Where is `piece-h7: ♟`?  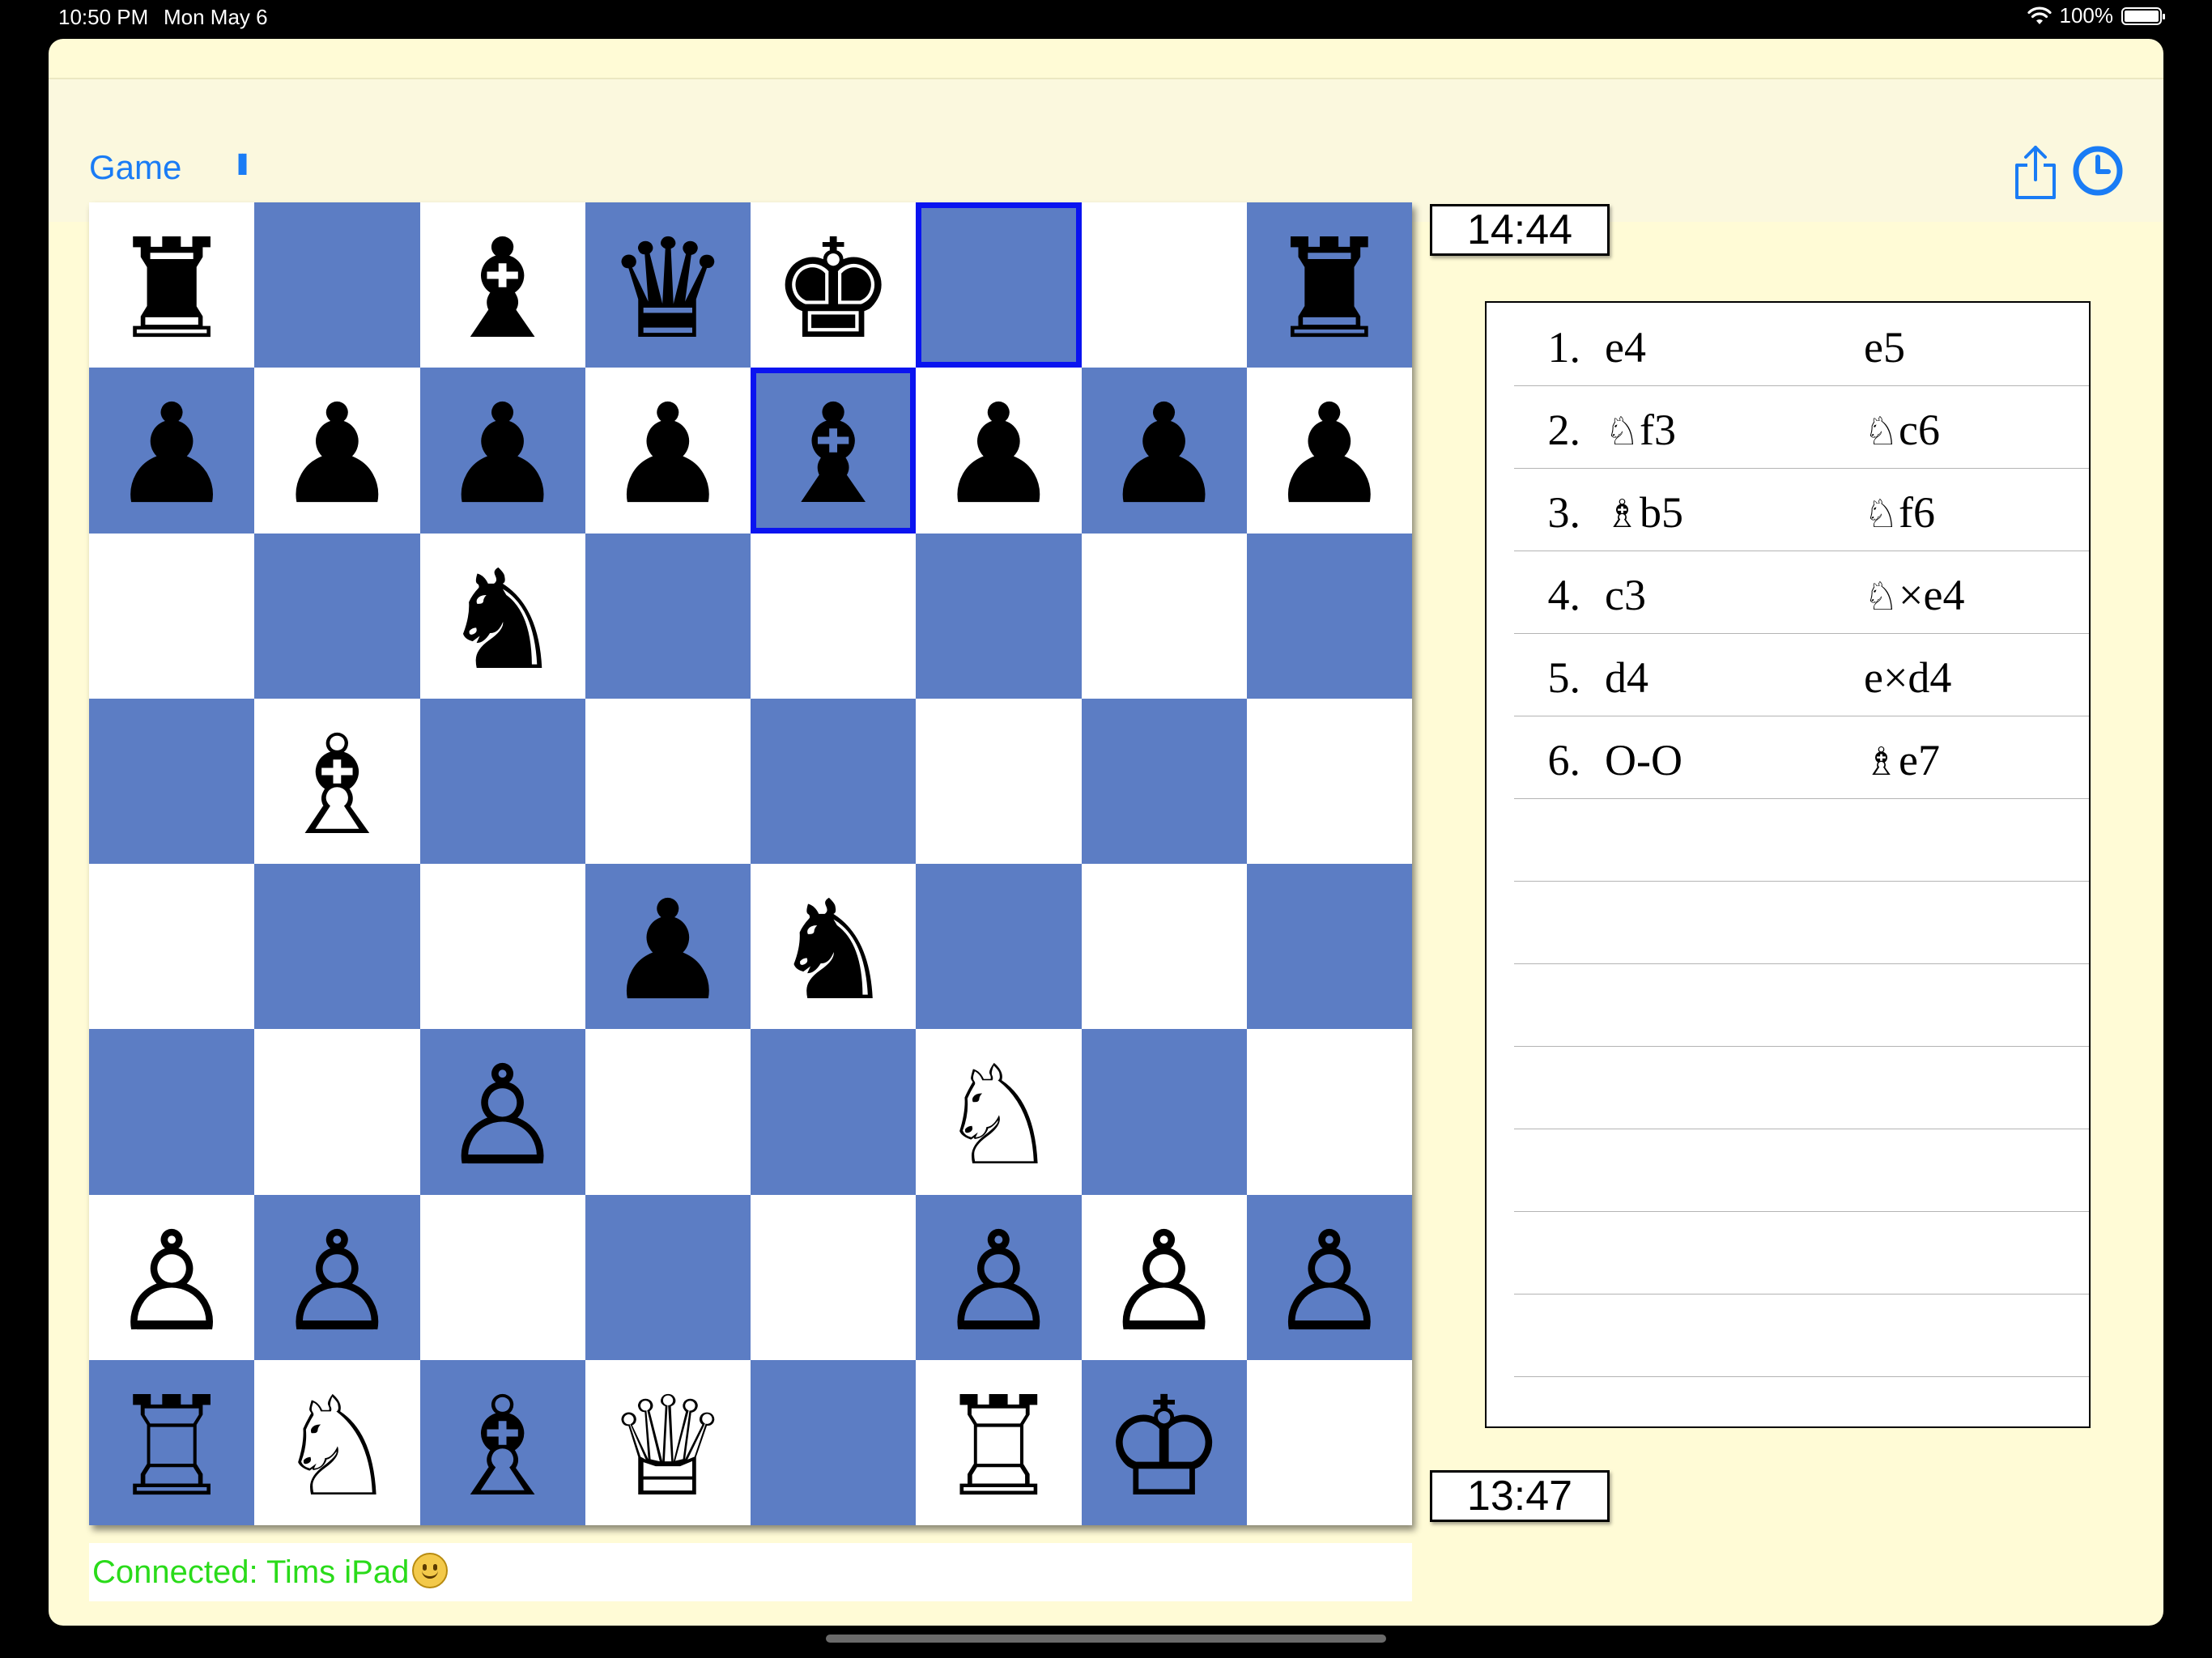 piece-h7: ♟ is located at coordinates (1330, 455).